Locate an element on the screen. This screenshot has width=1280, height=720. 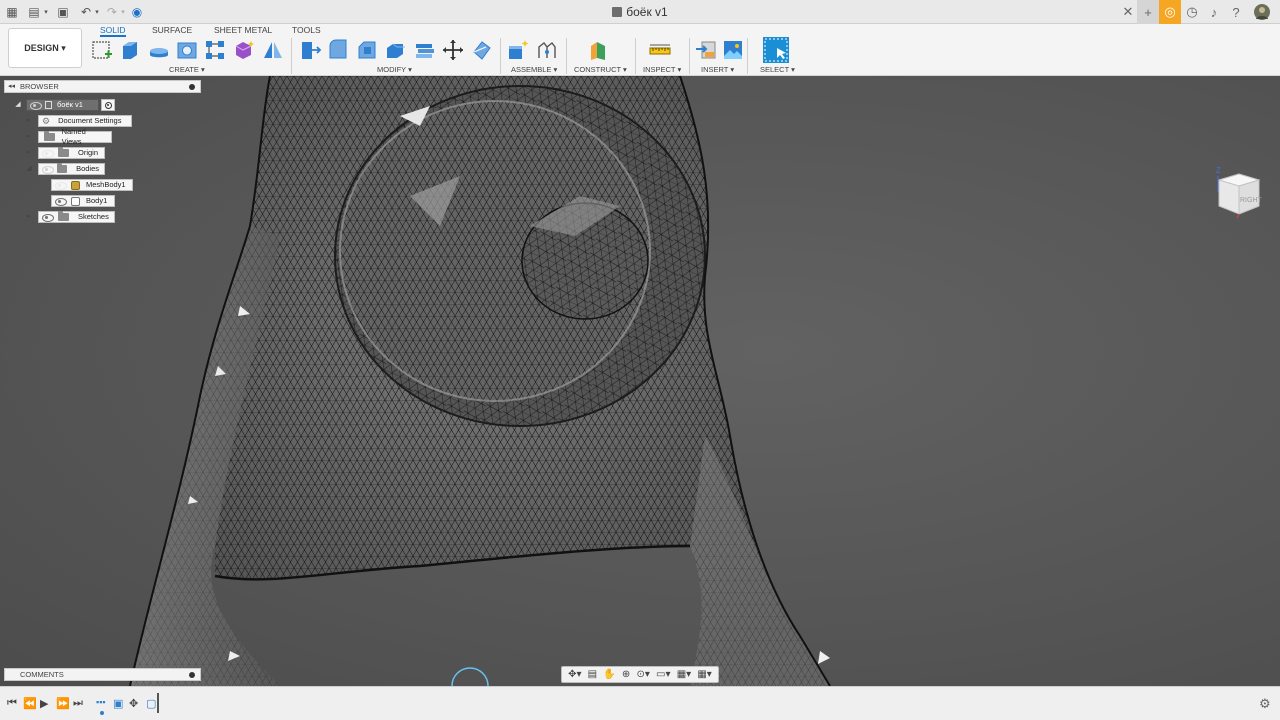
hole-icon is located at coordinates (187, 50).